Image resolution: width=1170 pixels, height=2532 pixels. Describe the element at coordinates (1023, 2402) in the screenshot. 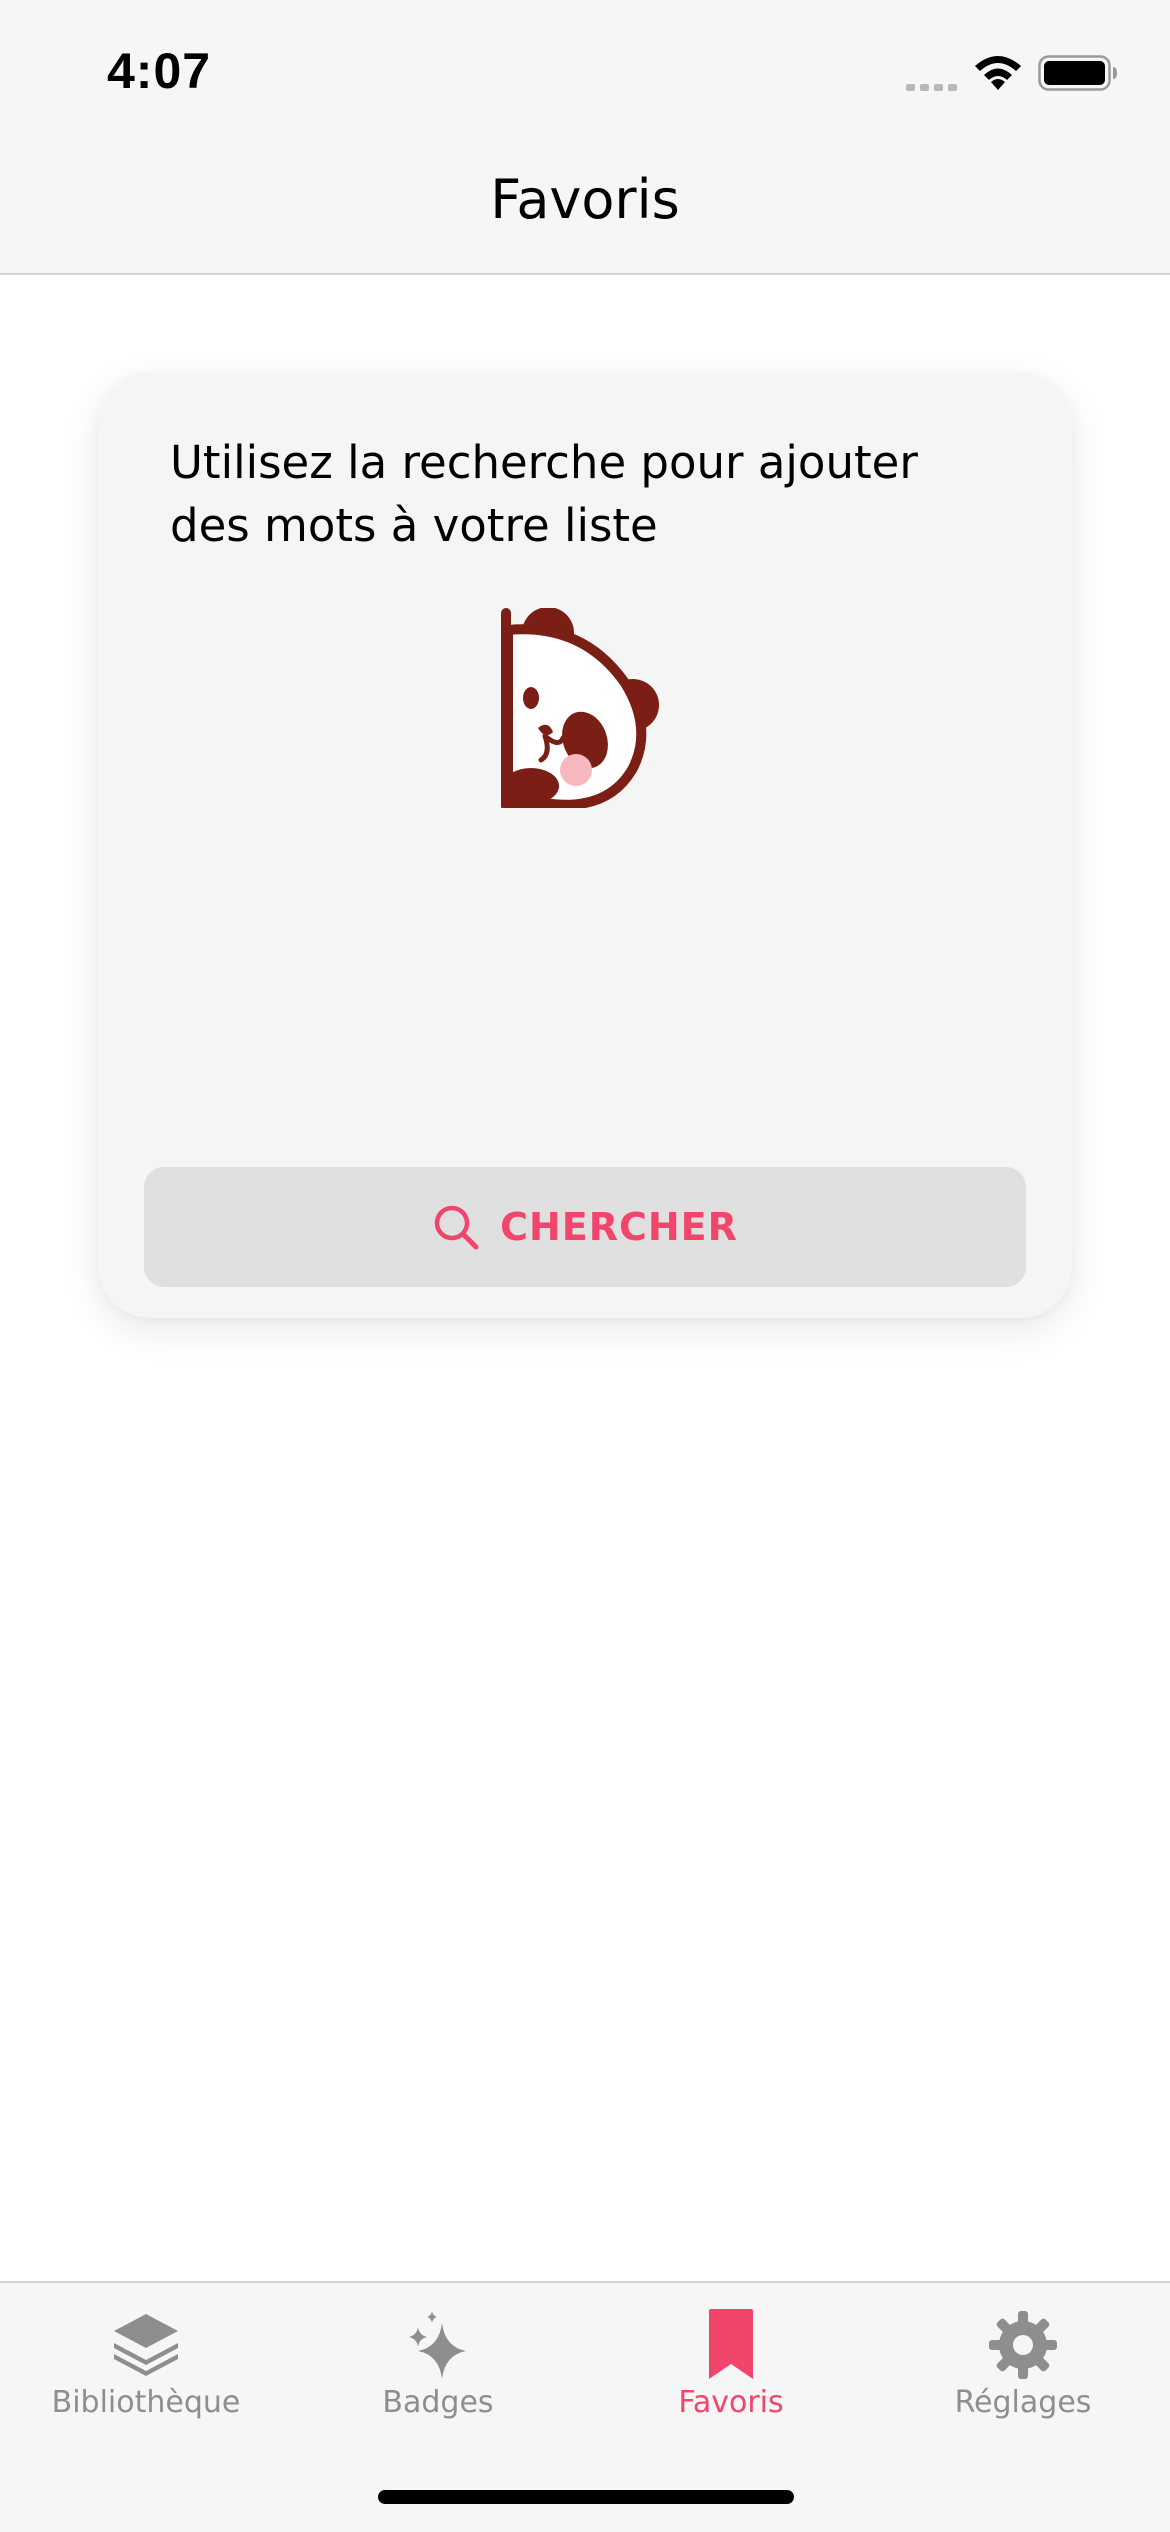

I see `tab-label: Réglages` at that location.